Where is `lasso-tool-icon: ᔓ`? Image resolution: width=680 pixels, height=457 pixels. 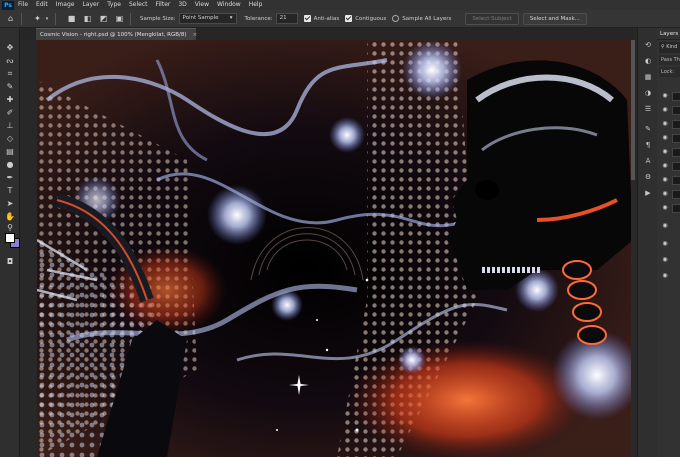 lasso-tool-icon: ᔓ is located at coordinates (10, 60).